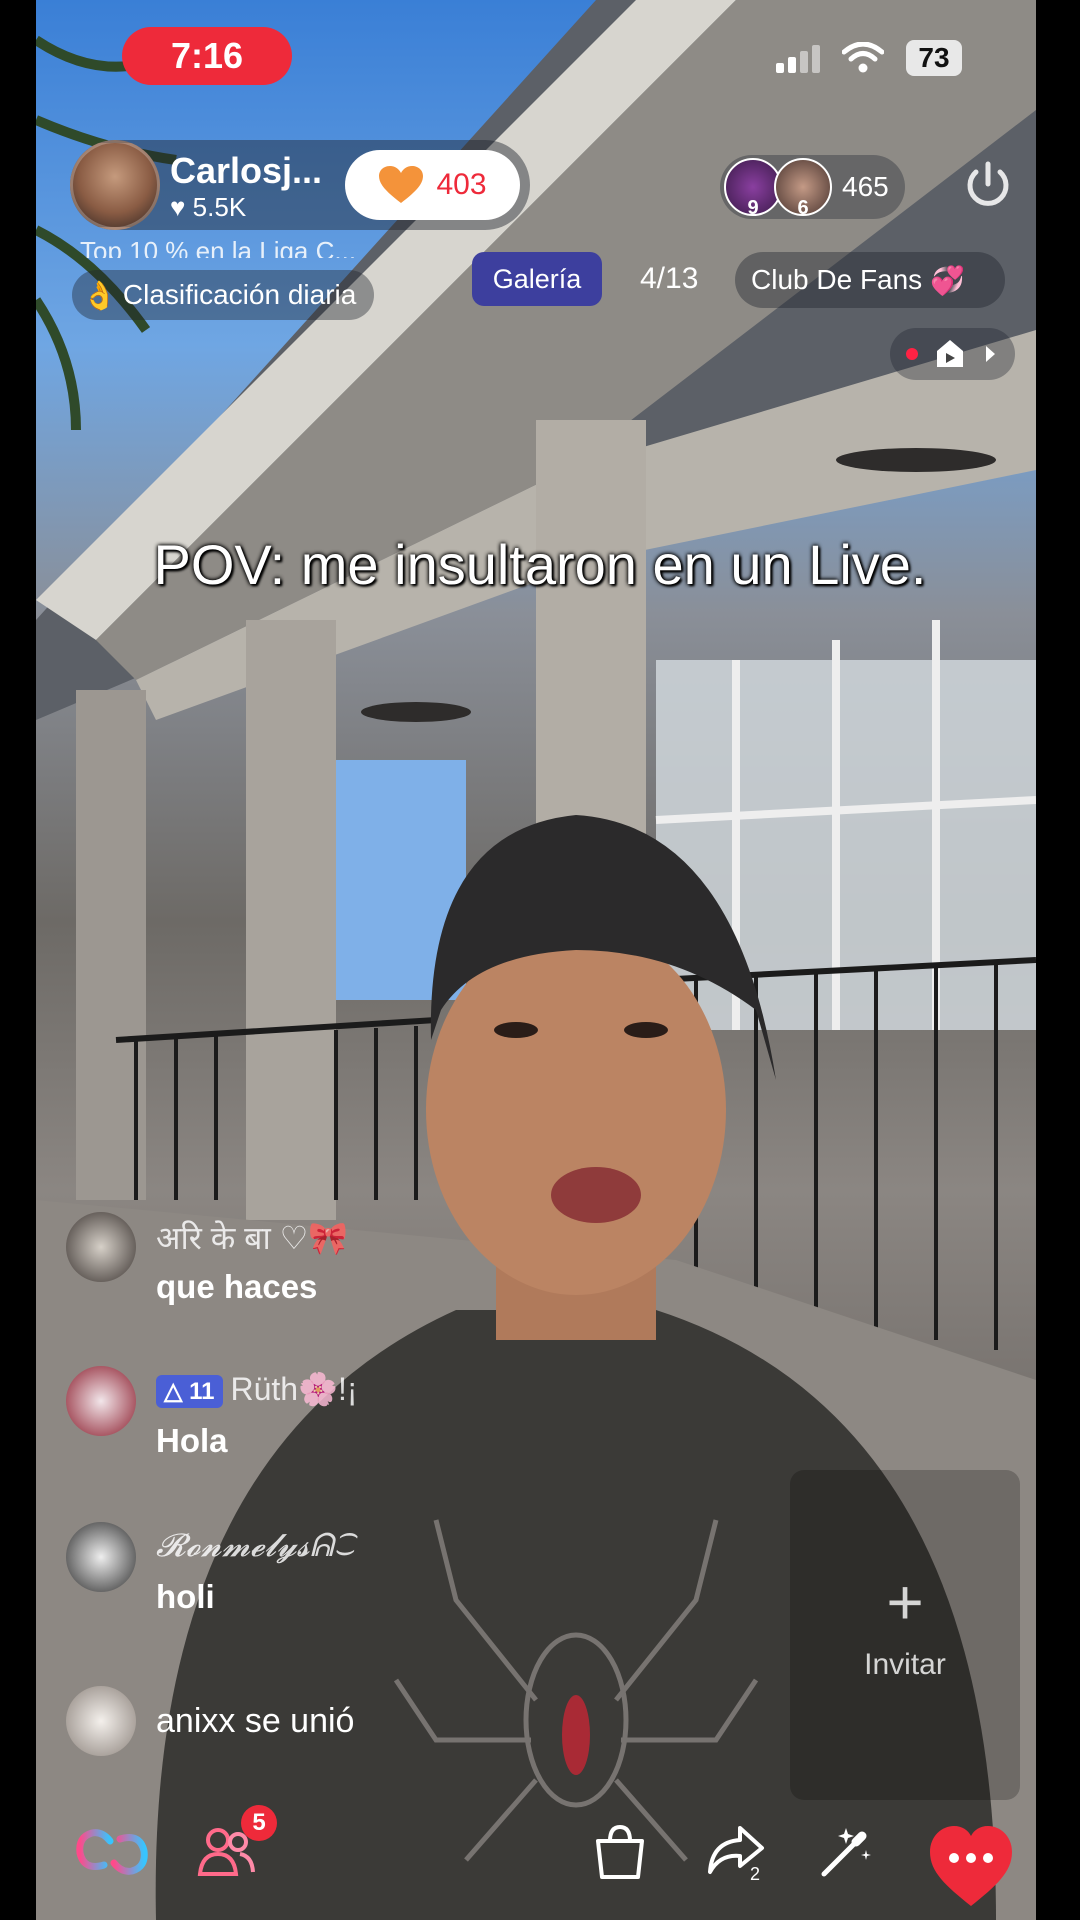 The height and width of the screenshot is (1920, 1080). I want to click on invite-label: Invitar, so click(905, 1664).